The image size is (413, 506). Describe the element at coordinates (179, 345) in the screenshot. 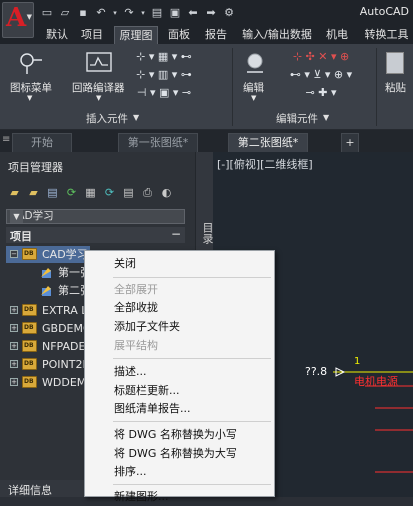

I see `menu-item-flatten-structure: 展平结构` at that location.